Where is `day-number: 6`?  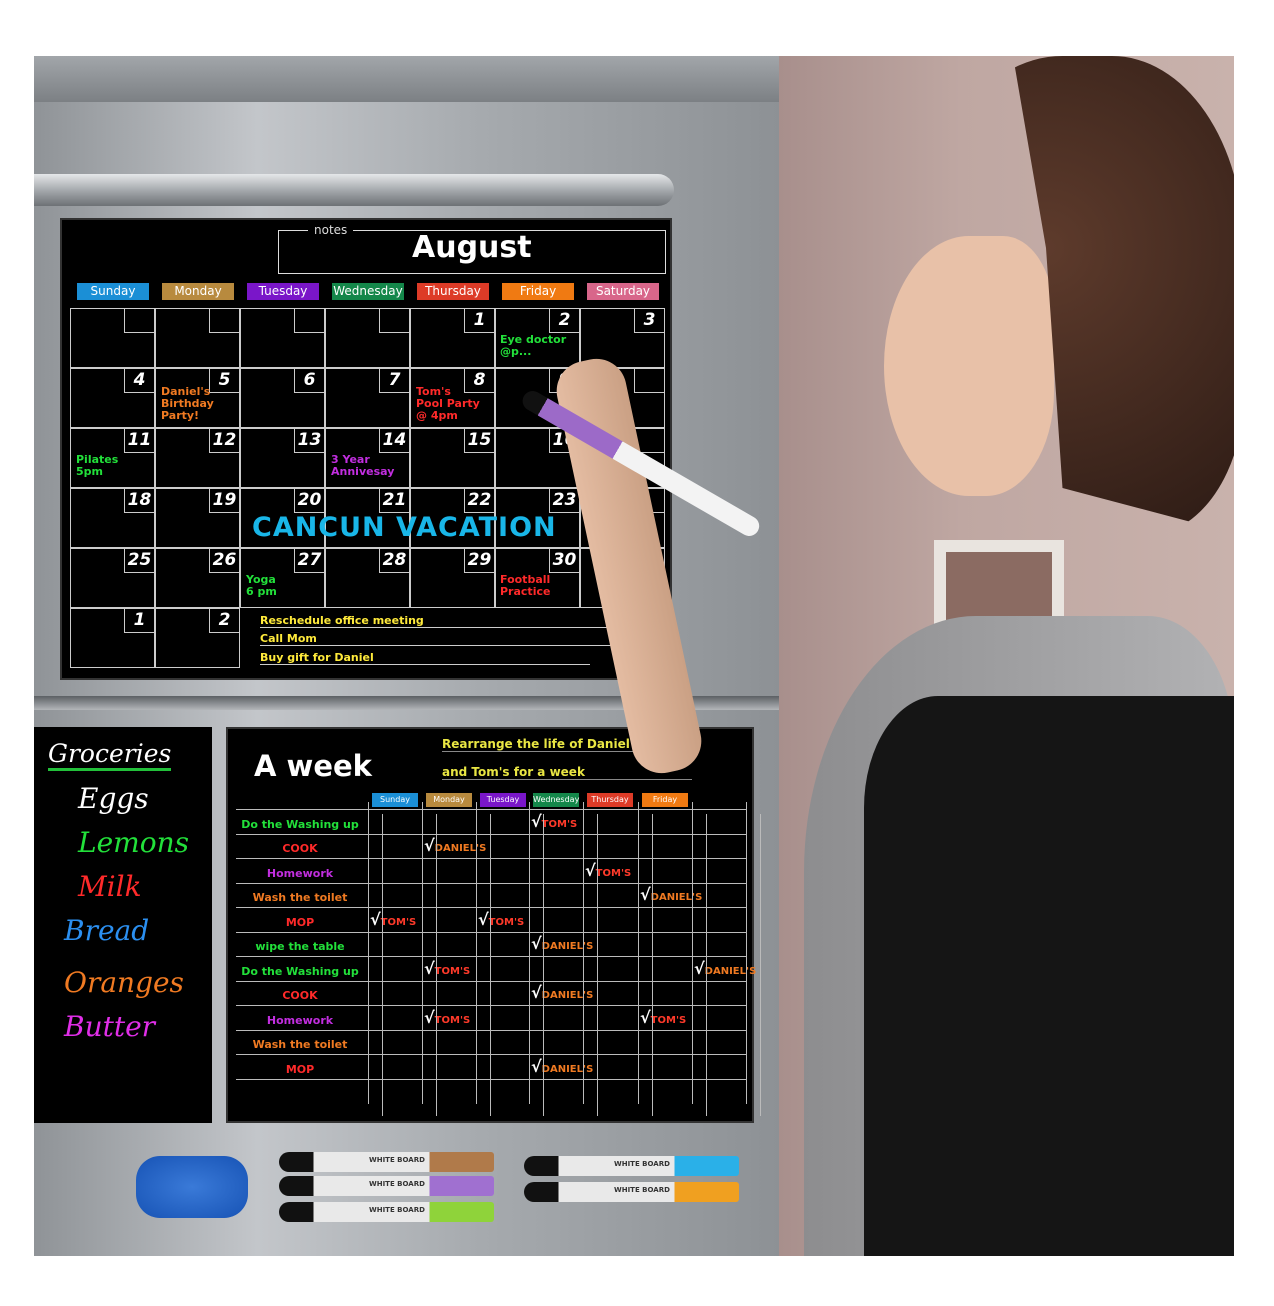 day-number: 6 is located at coordinates (309, 381).